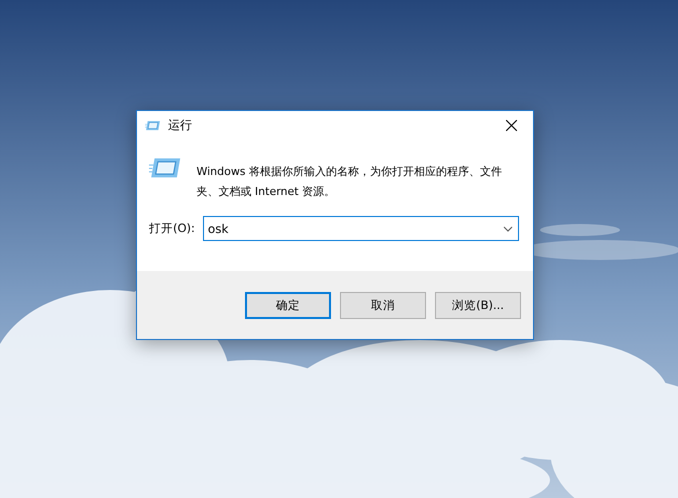 This screenshot has width=678, height=498. What do you see at coordinates (383, 305) in the screenshot?
I see `dialog-button: 取消` at bounding box center [383, 305].